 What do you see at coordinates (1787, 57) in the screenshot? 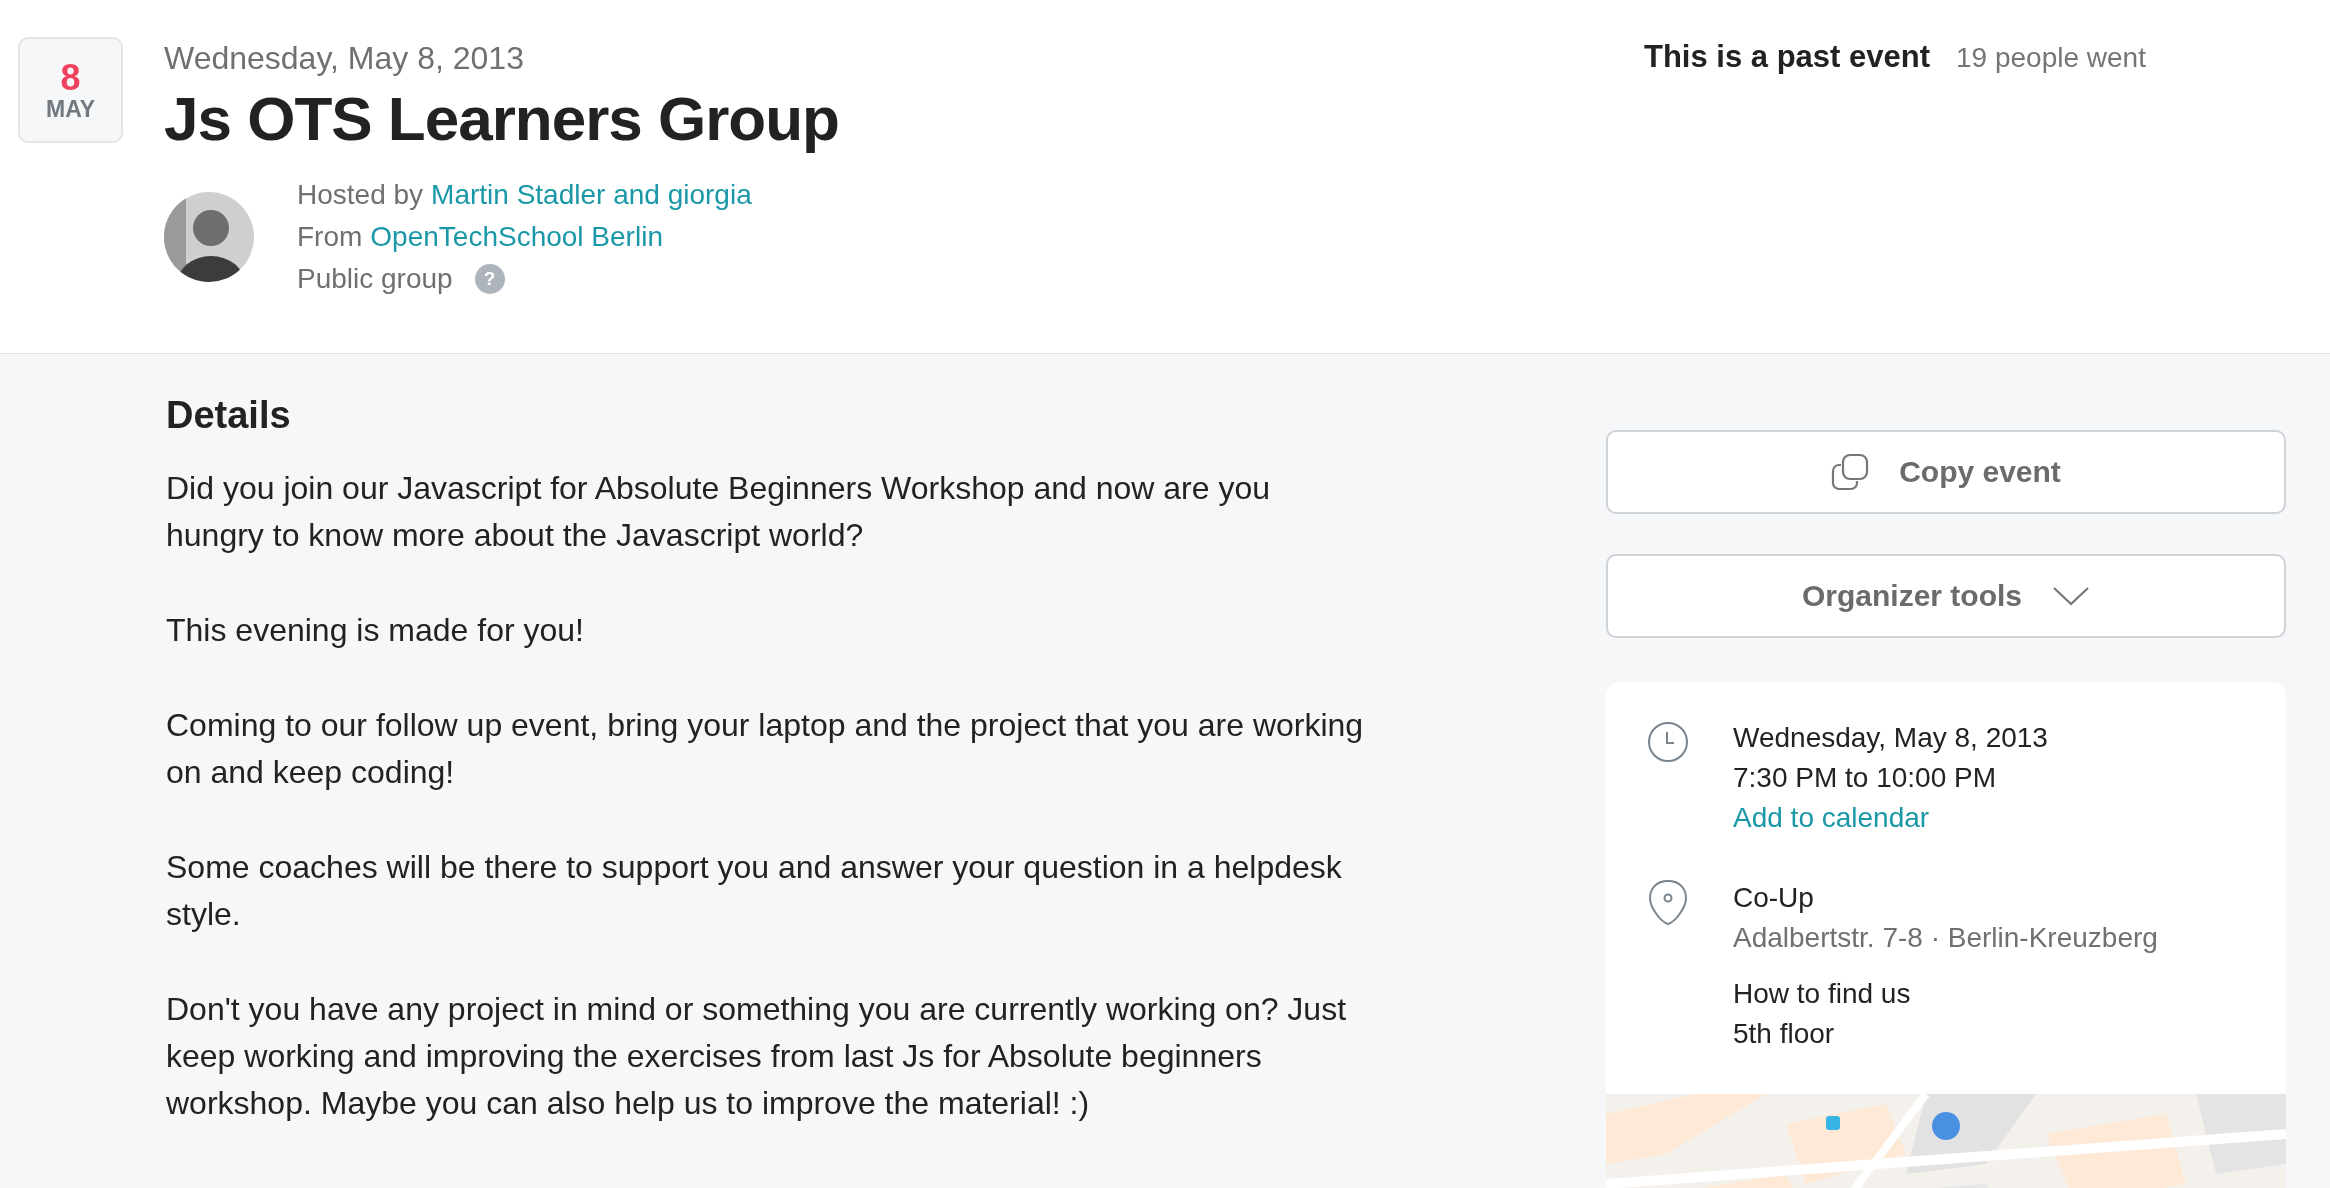
I see `past-event-label: This is a past event` at bounding box center [1787, 57].